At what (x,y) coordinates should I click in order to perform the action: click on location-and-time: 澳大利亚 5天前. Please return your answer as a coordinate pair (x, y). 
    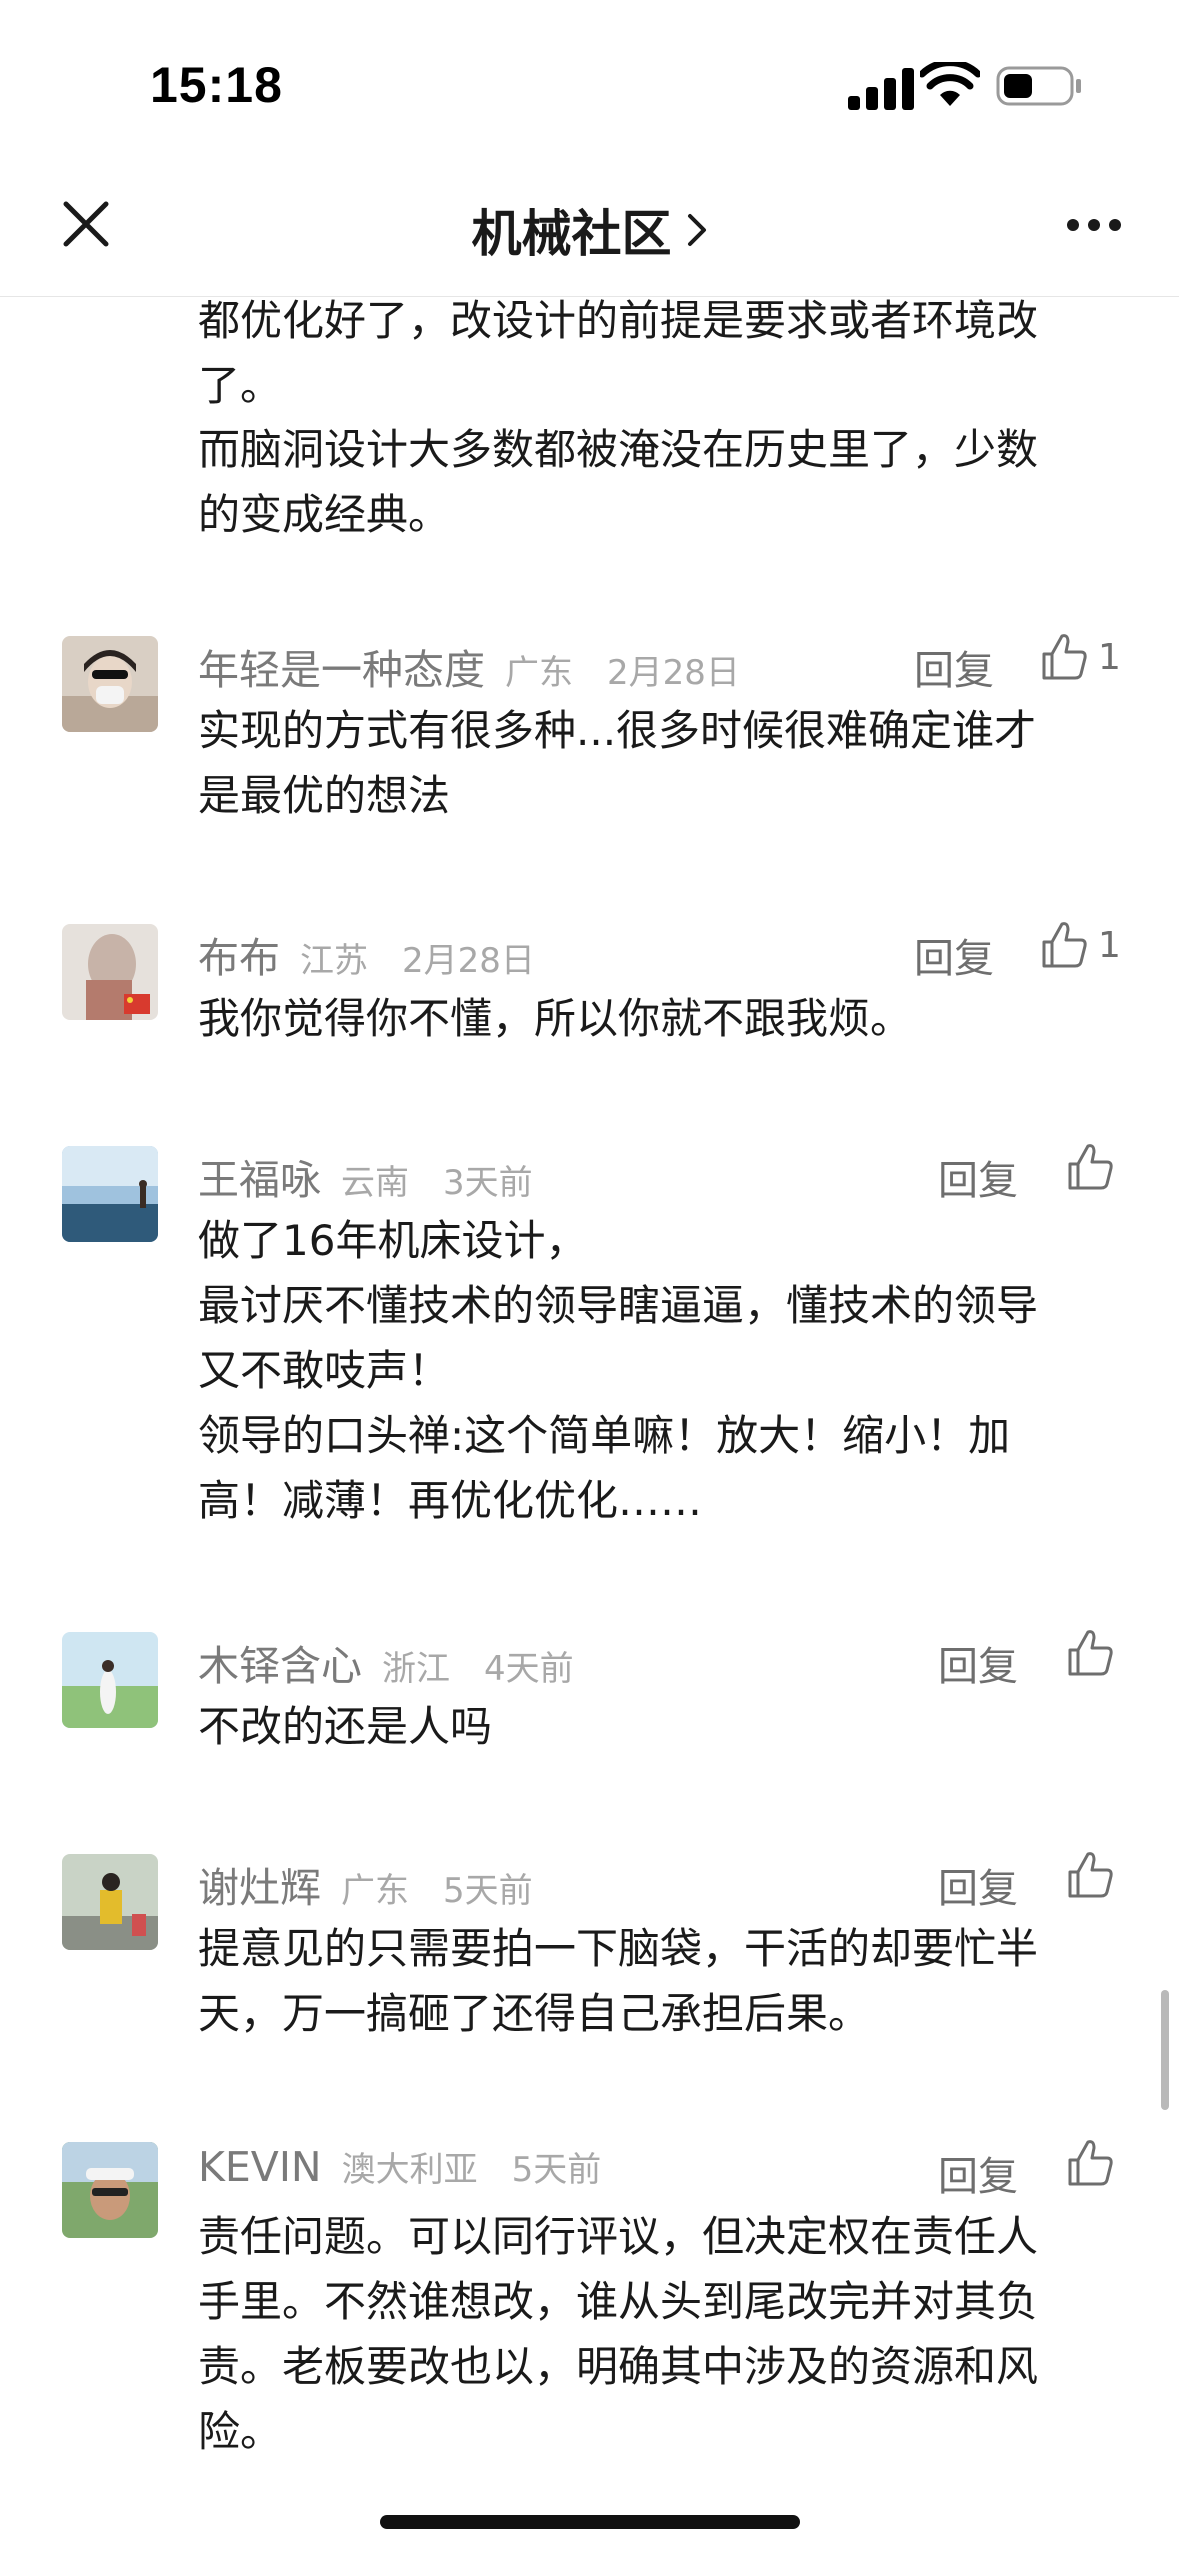
    Looking at the image, I should click on (471, 2170).